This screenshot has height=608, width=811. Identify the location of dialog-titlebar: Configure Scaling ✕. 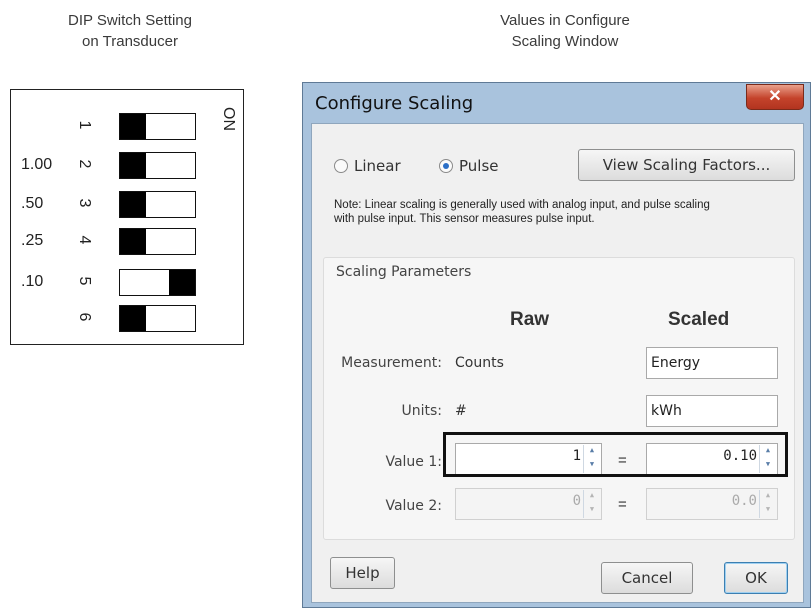
(556, 103).